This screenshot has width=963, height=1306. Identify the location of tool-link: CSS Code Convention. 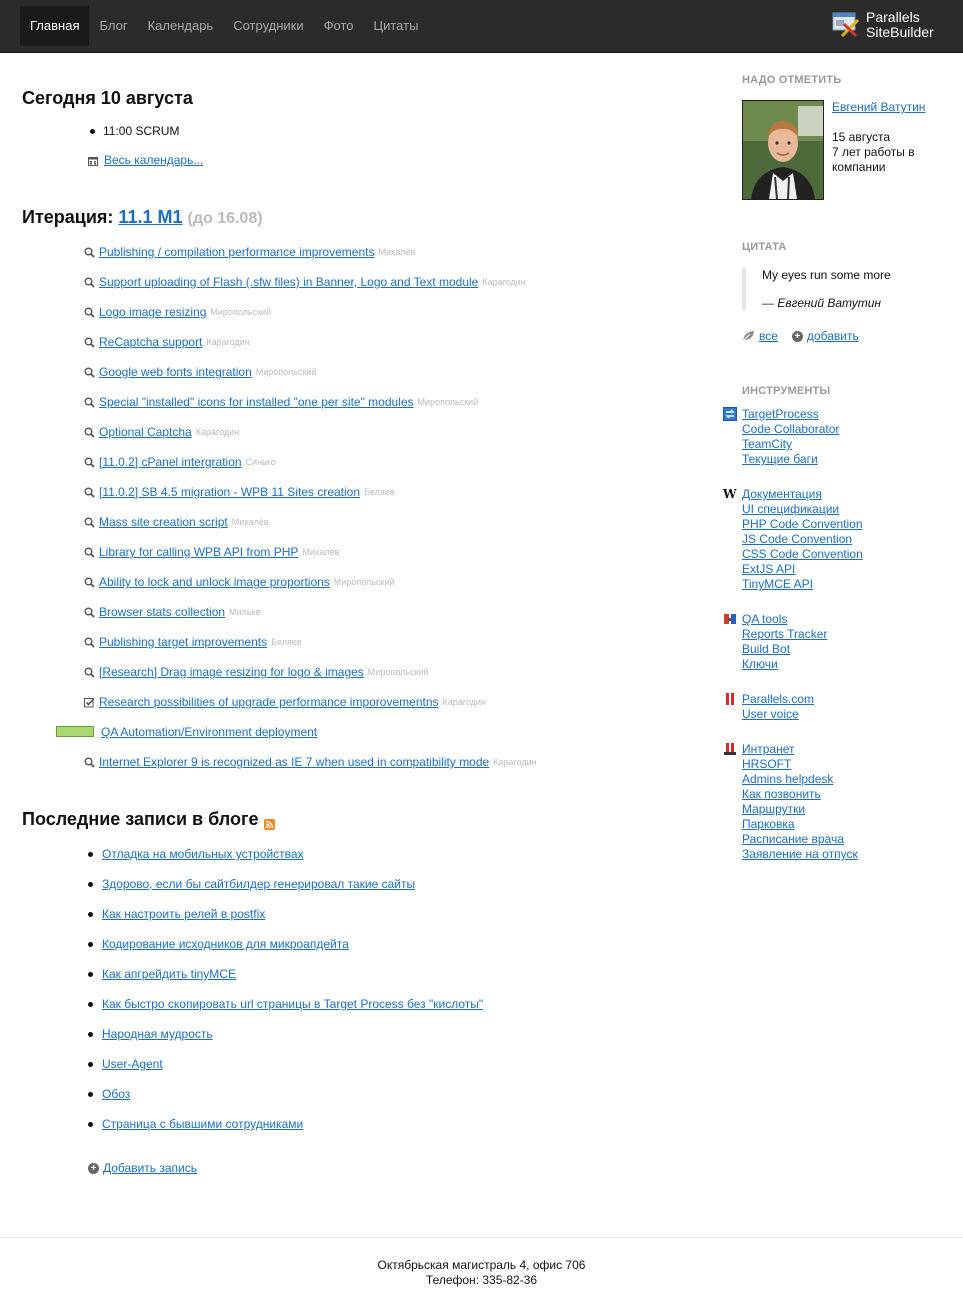
(802, 554).